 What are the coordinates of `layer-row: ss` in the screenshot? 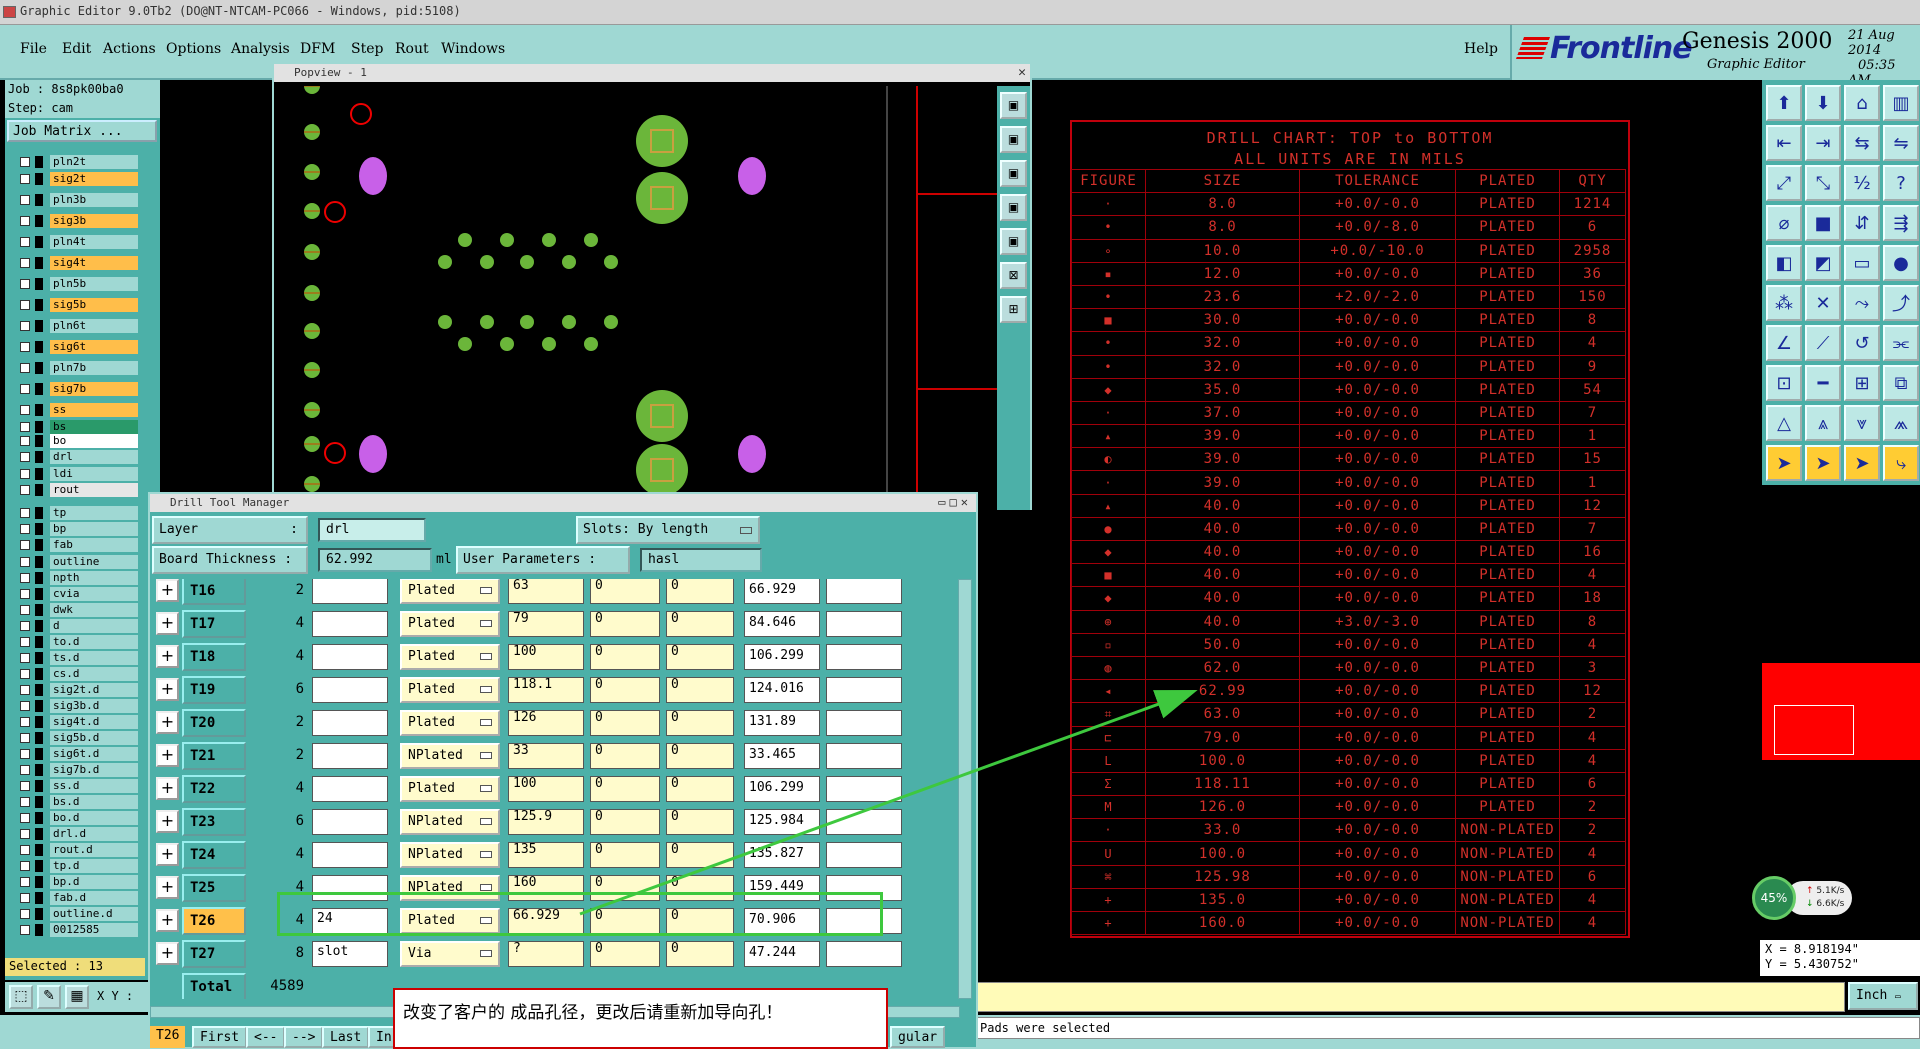 It's located at (74, 410).